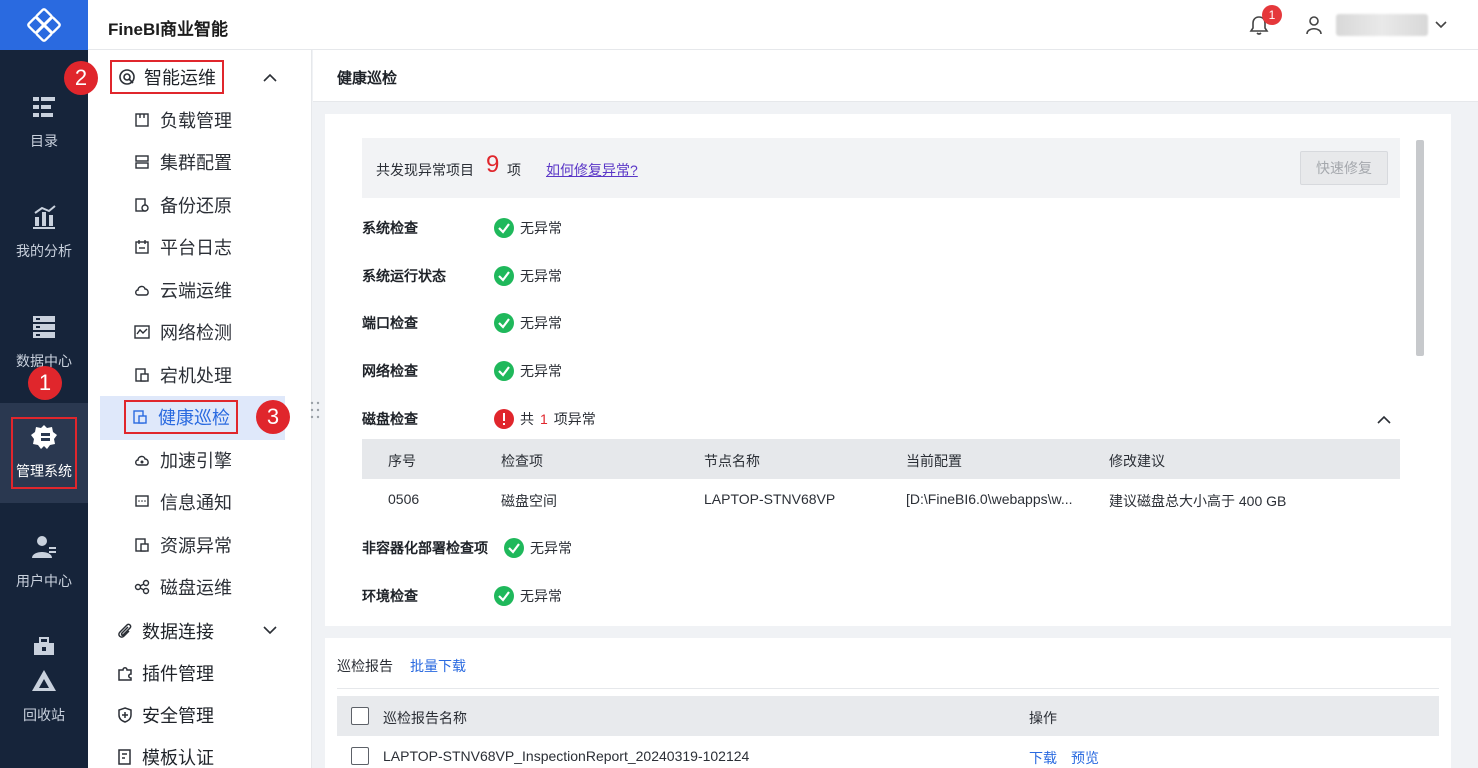 This screenshot has height=768, width=1478. Describe the element at coordinates (125, 674) in the screenshot. I see `puzzle-icon` at that location.